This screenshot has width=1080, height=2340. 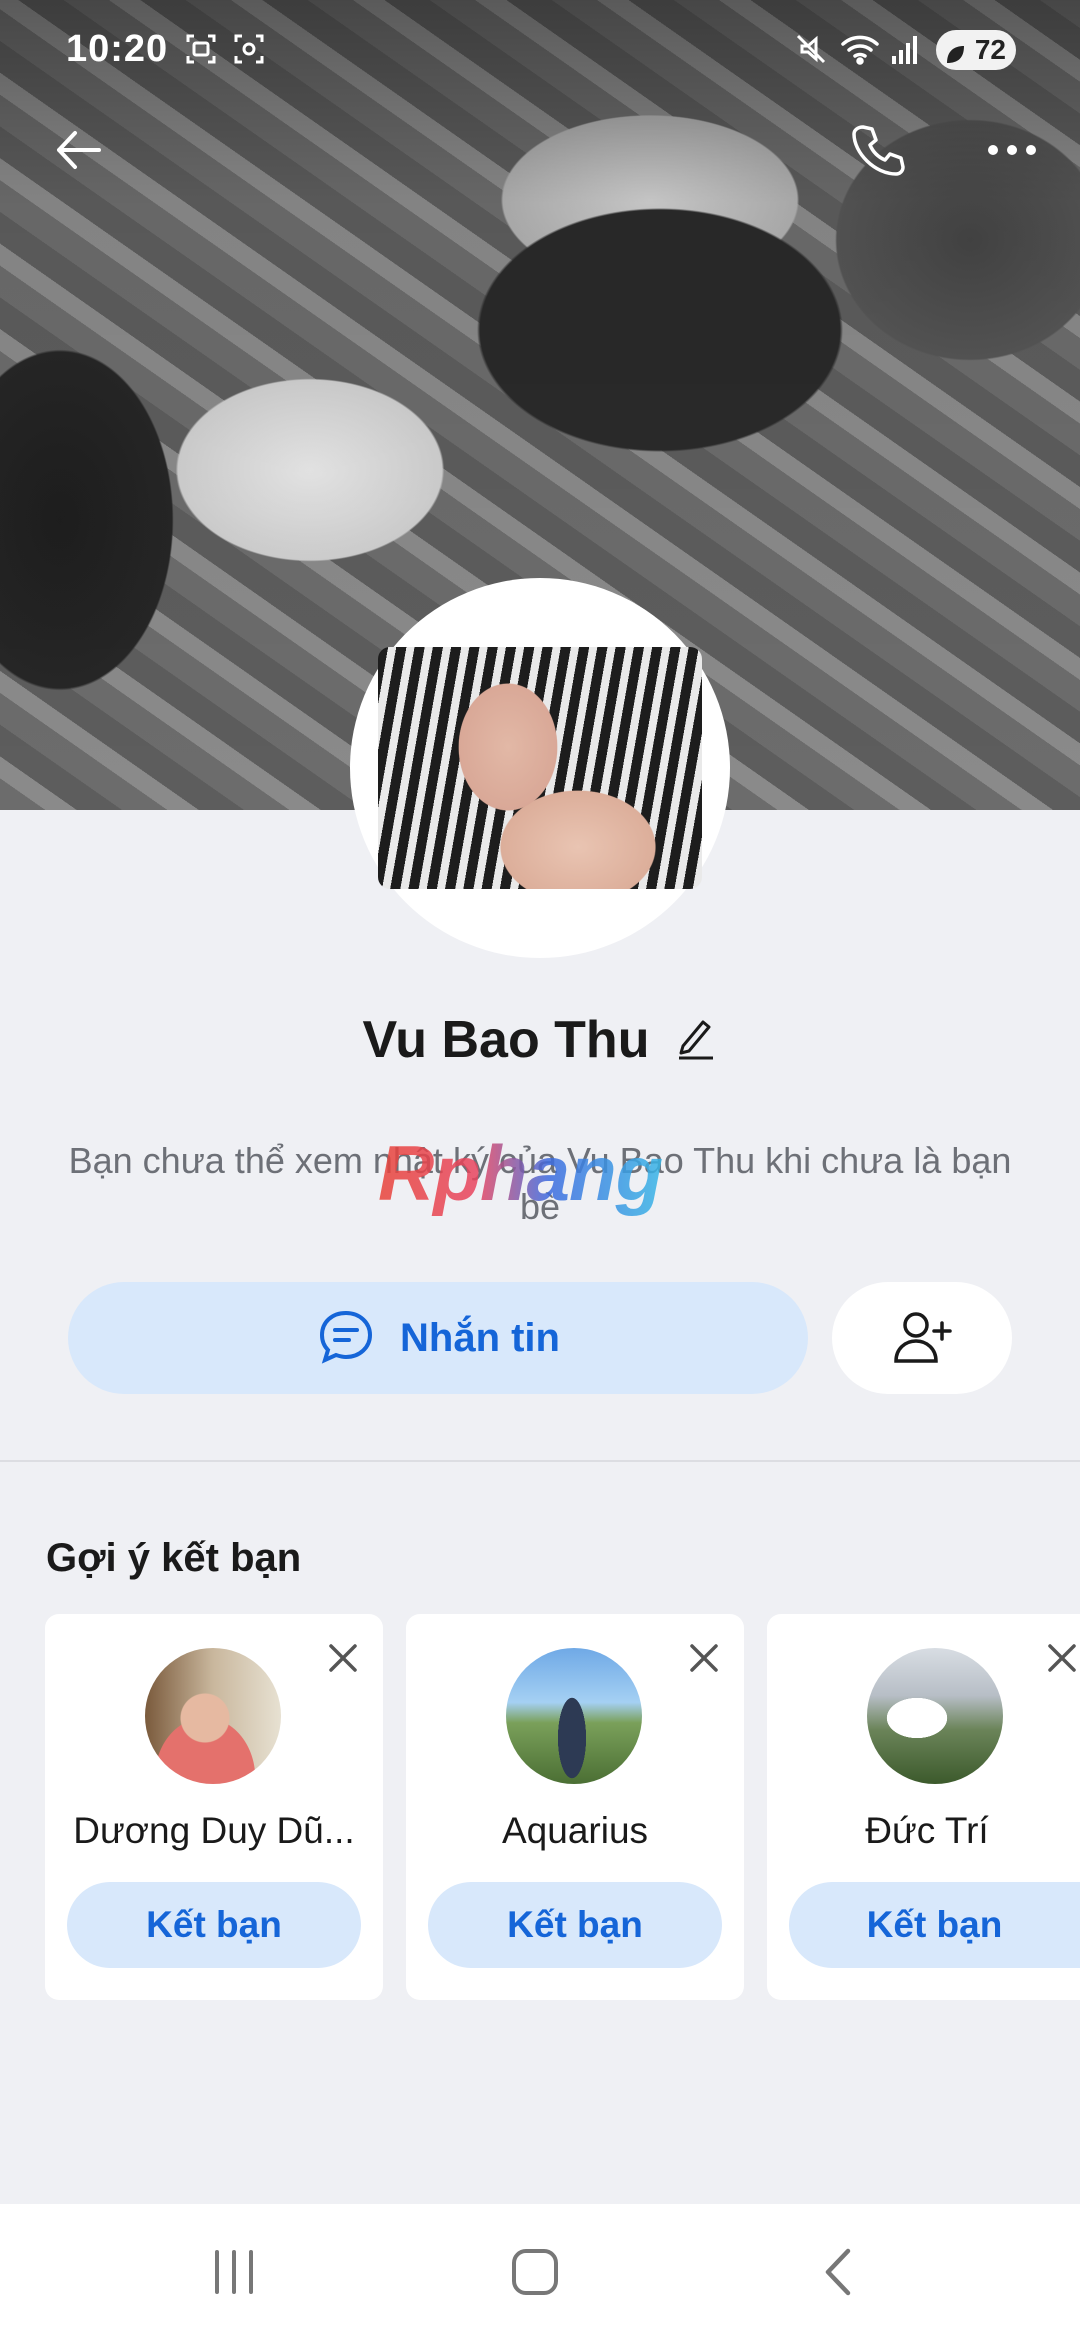 I want to click on power-saving-icon, so click(x=955, y=50).